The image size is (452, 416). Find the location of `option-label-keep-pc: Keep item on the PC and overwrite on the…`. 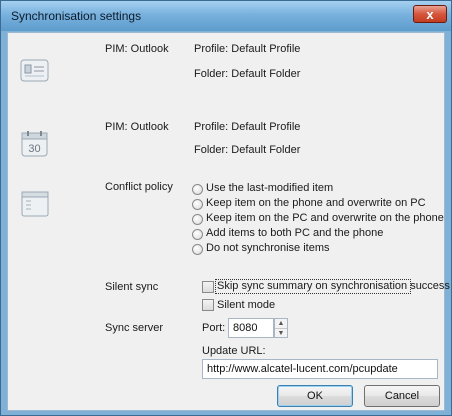

option-label-keep-pc: Keep item on the PC and overwrite on the… is located at coordinates (325, 218).